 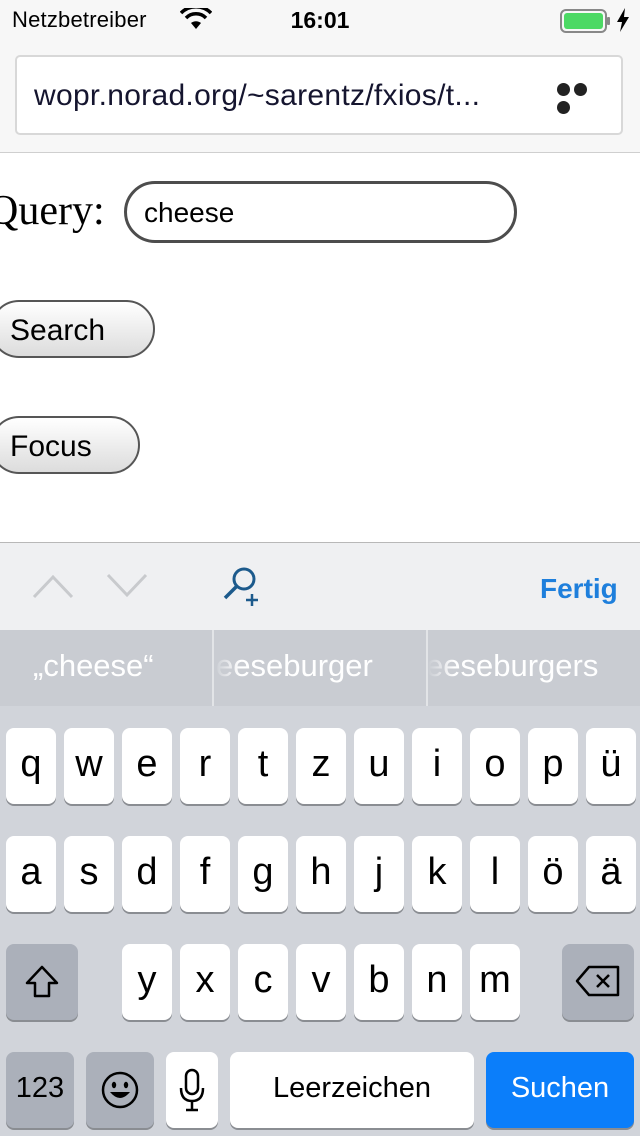 I want to click on key-d: d, so click(x=147, y=874).